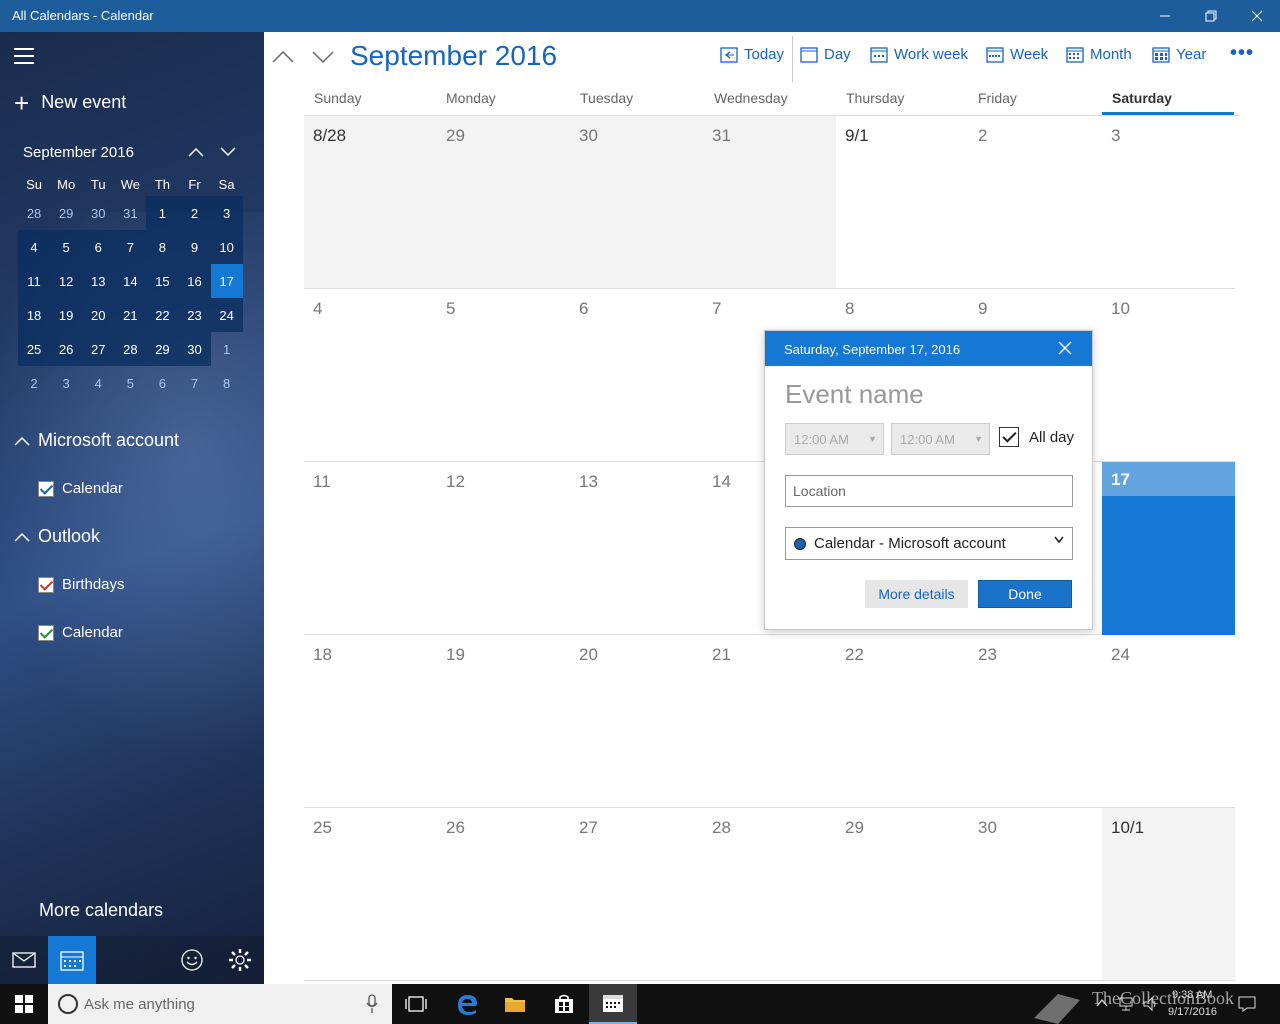 The width and height of the screenshot is (1280, 1024). Describe the element at coordinates (220, 1004) in the screenshot. I see `search-box: Ask me anything` at that location.